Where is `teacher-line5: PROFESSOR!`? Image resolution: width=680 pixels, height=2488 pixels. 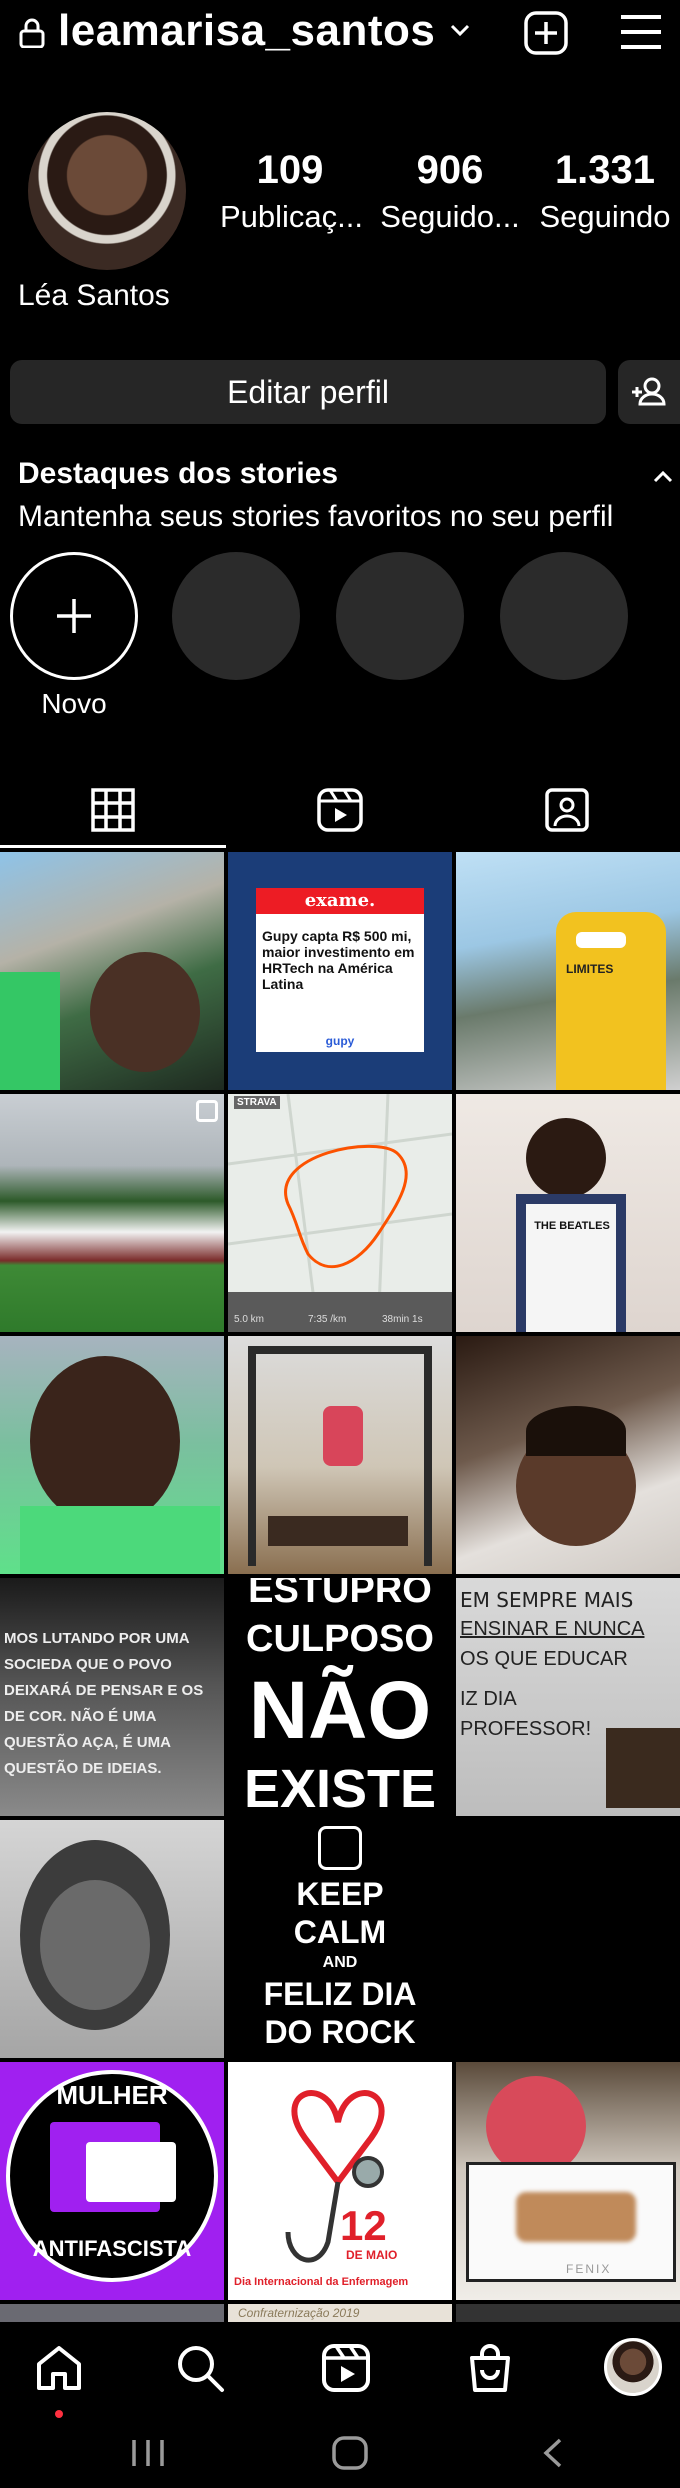
teacher-line5: PROFESSOR! is located at coordinates (526, 1729).